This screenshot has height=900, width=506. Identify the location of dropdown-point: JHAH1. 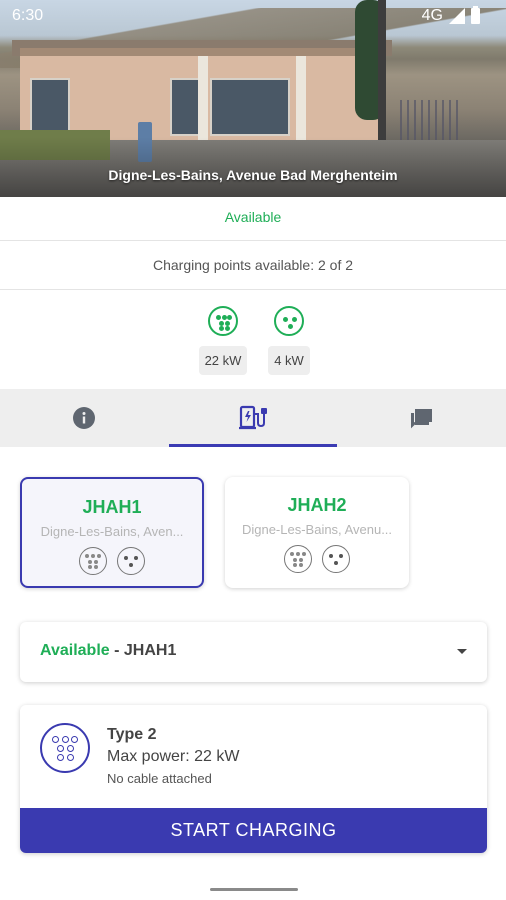
(150, 650).